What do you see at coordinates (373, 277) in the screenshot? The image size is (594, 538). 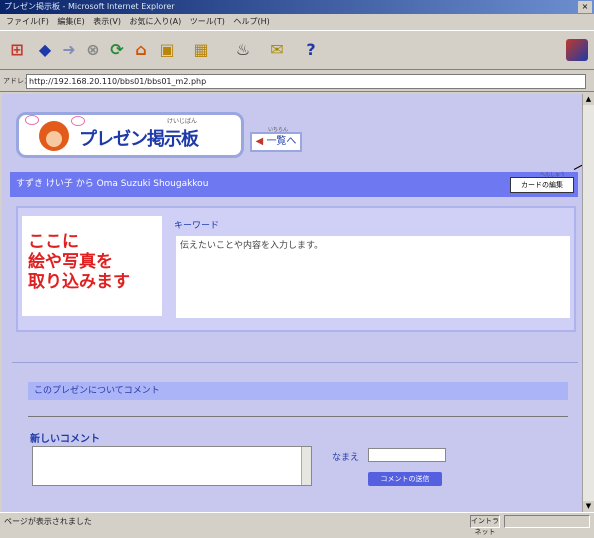 I see `keyword-text: 伝えたいことや内容を入力します。` at bounding box center [373, 277].